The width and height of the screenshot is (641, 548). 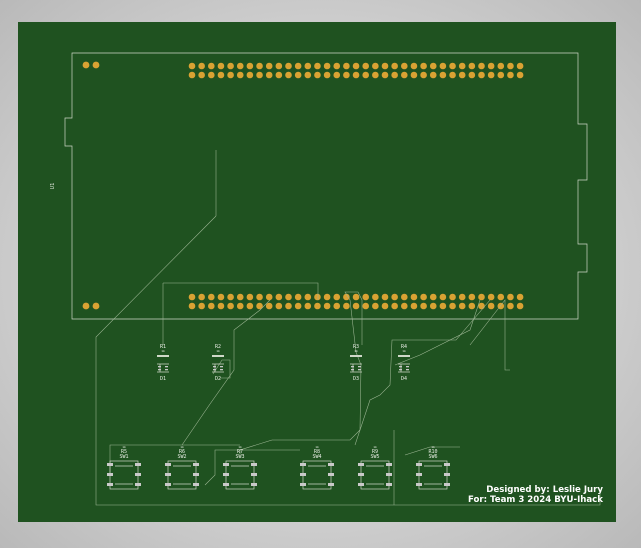 I want to click on svg-text: SW3, so click(x=239, y=457).